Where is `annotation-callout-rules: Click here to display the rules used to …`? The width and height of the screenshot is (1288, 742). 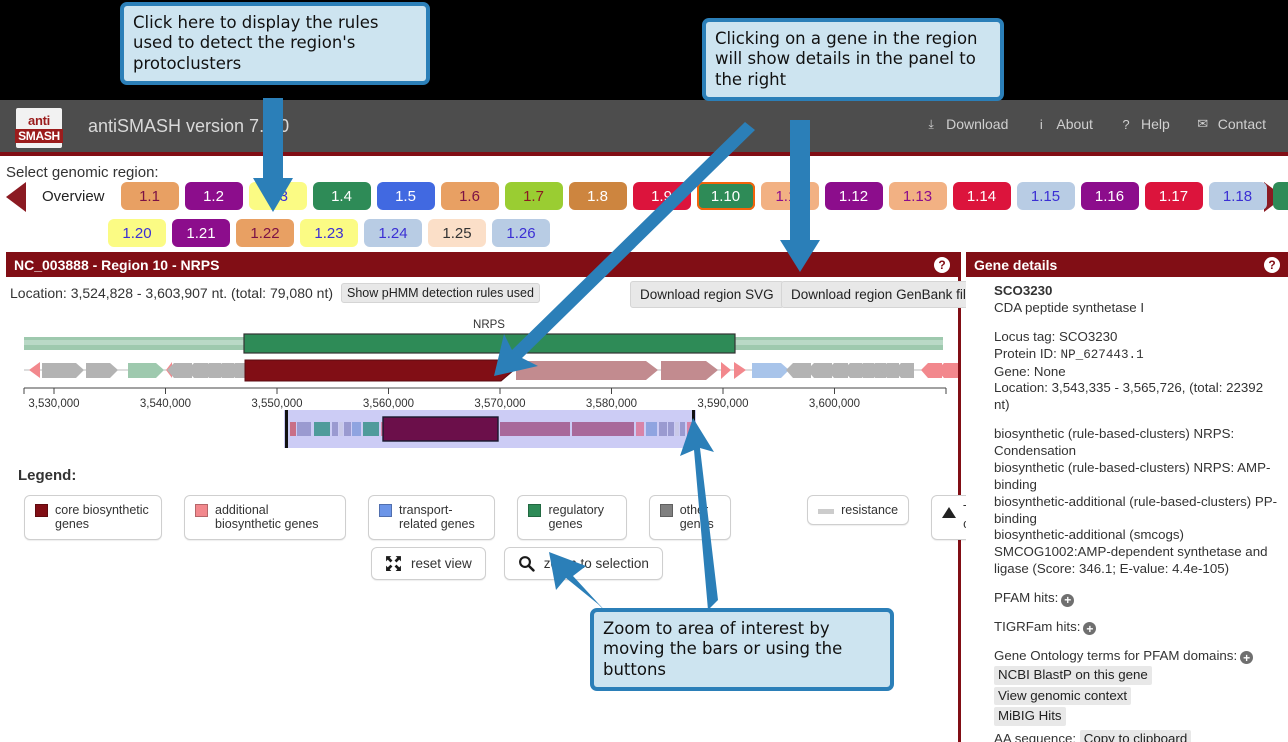 annotation-callout-rules: Click here to display the rules used to … is located at coordinates (275, 44).